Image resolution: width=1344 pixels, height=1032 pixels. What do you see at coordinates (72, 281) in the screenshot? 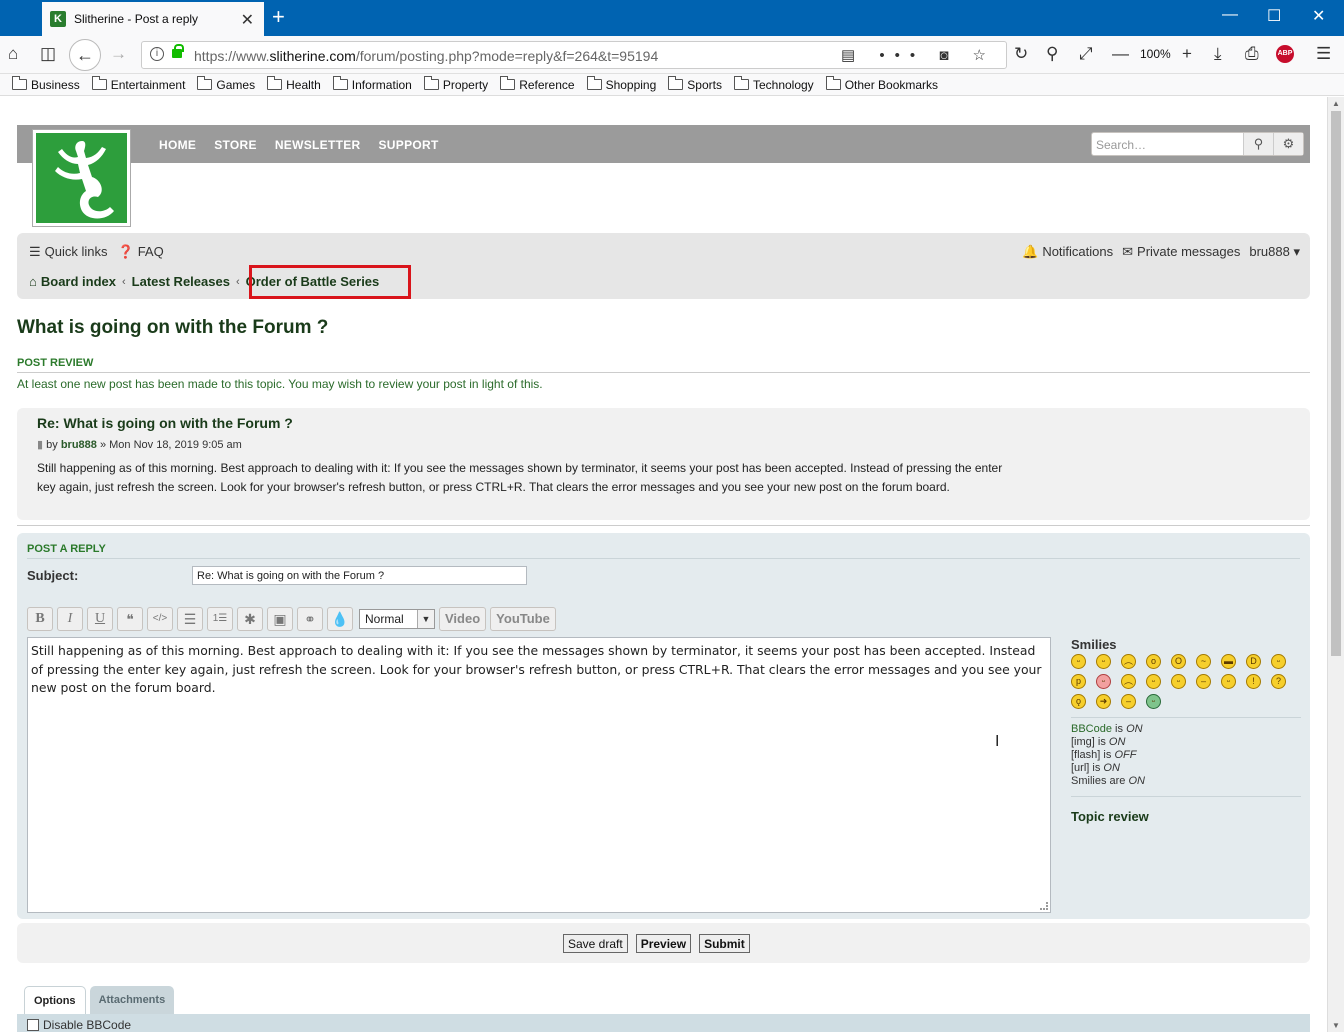
I see `breadcrumb-board-index: ⌂ Board index` at bounding box center [72, 281].